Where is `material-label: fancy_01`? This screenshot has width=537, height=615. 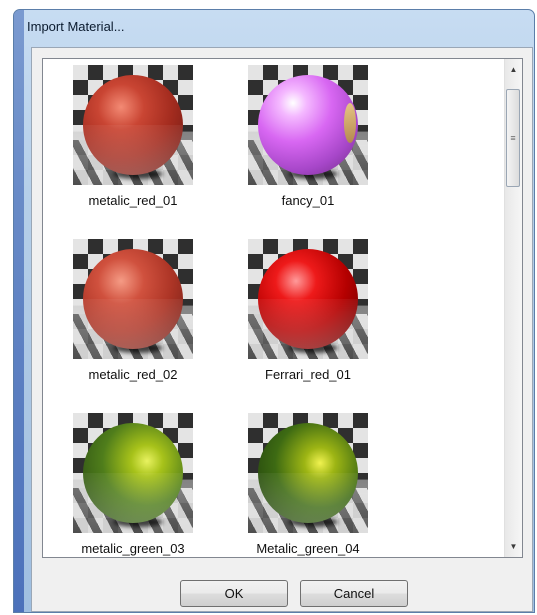 material-label: fancy_01 is located at coordinates (308, 200).